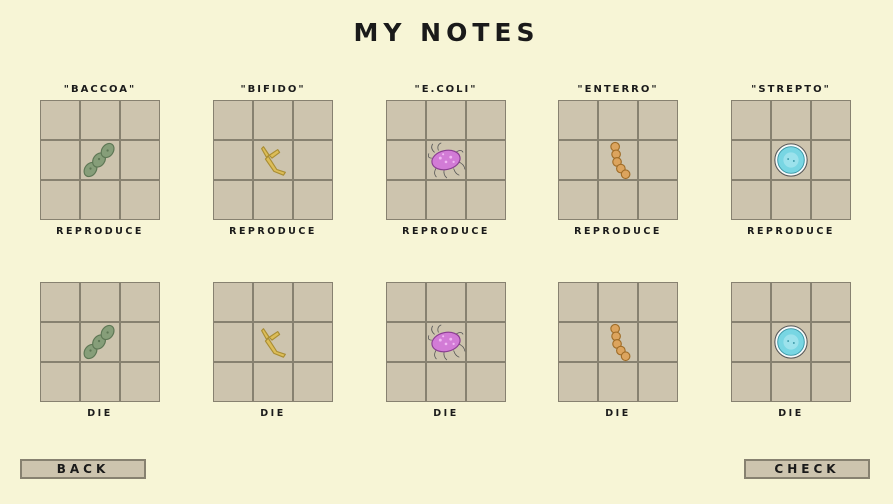 This screenshot has height=504, width=893. Describe the element at coordinates (83, 469) in the screenshot. I see `back-button: BACK` at that location.